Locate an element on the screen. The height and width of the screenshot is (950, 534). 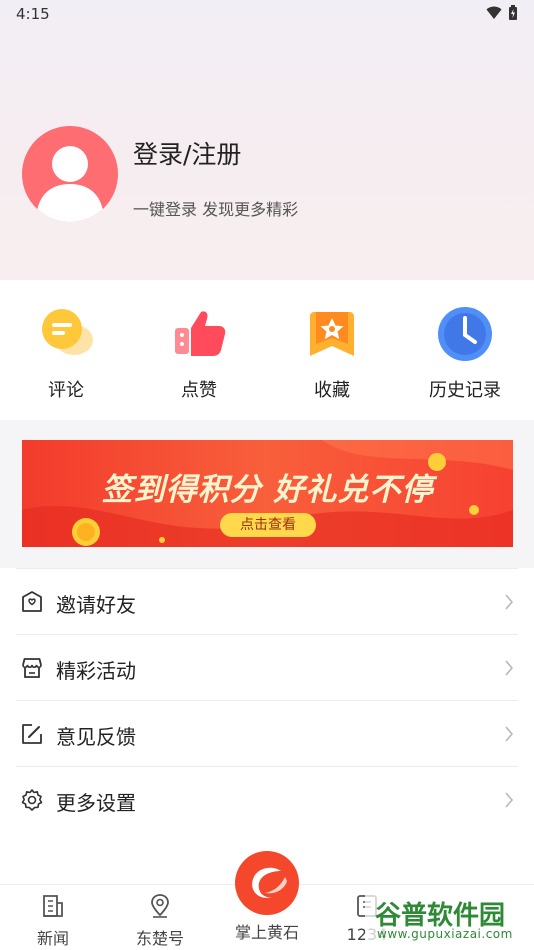
history-clock-icon is located at coordinates (465, 334).